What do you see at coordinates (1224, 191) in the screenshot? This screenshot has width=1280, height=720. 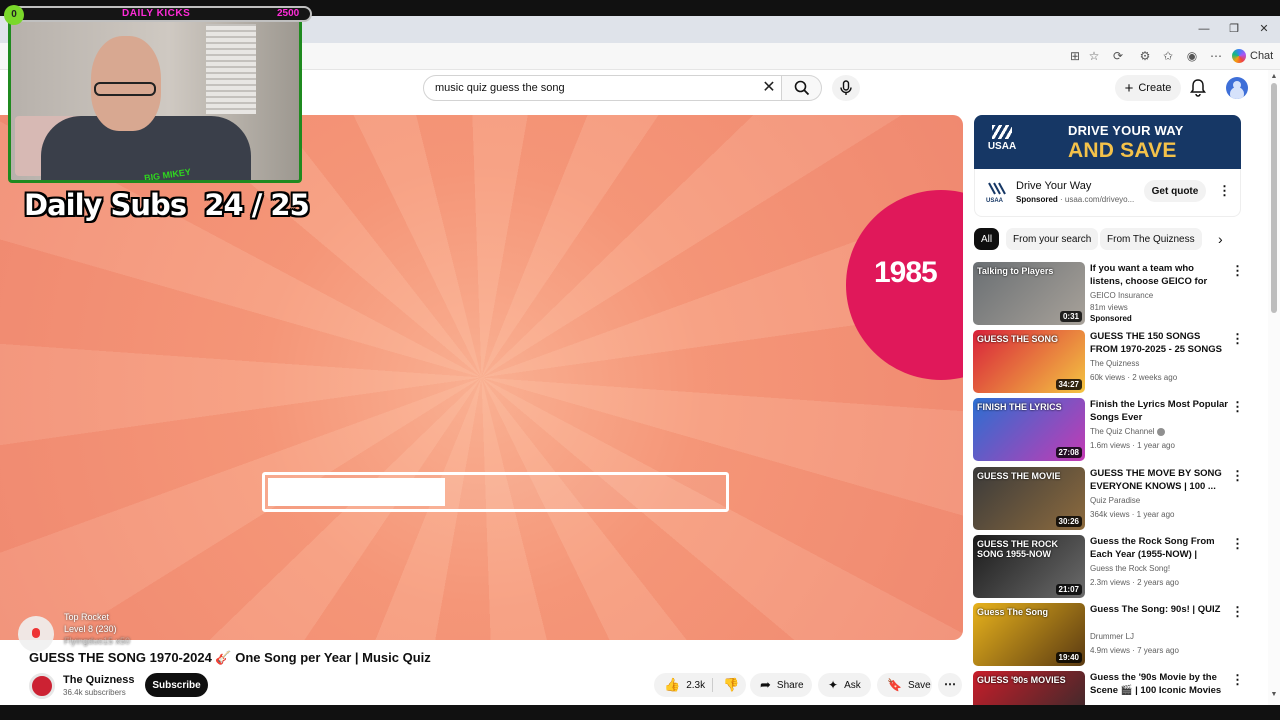 I see `ad-kebab-icon: ⋮` at bounding box center [1224, 191].